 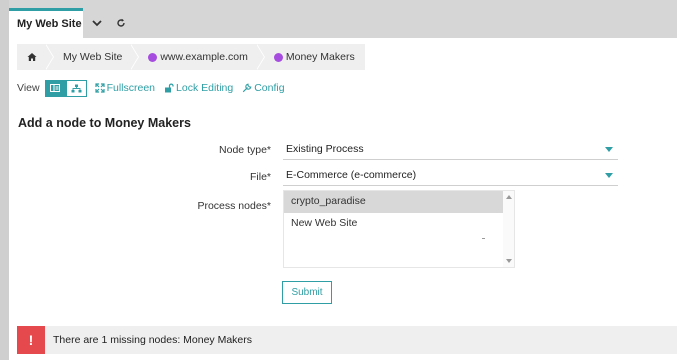 I want to click on window-frame, so click(x=4, y=180).